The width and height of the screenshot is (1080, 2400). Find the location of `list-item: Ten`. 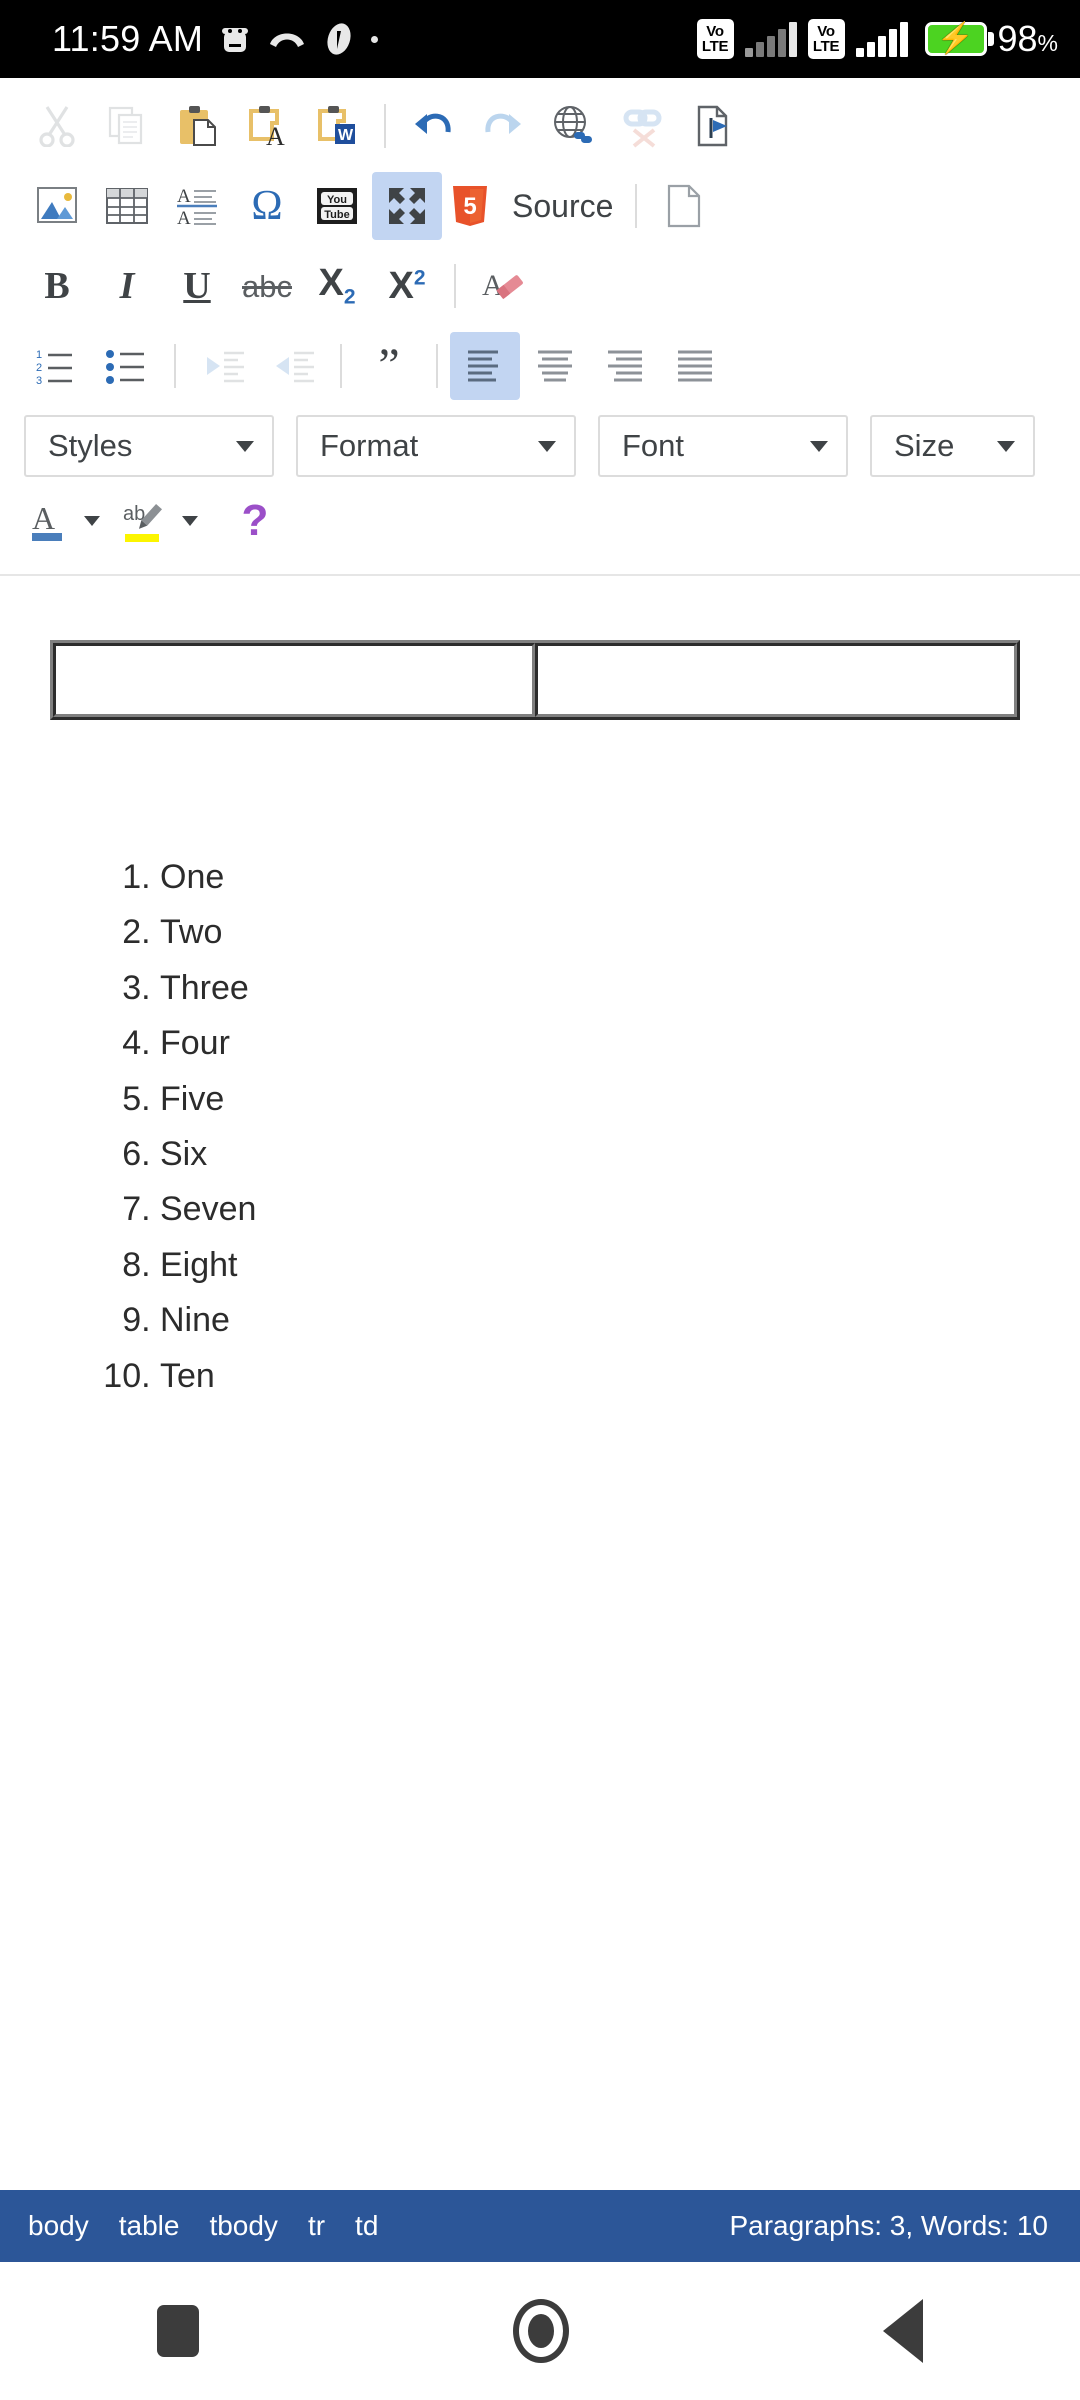

list-item: Ten is located at coordinates (595, 1376).